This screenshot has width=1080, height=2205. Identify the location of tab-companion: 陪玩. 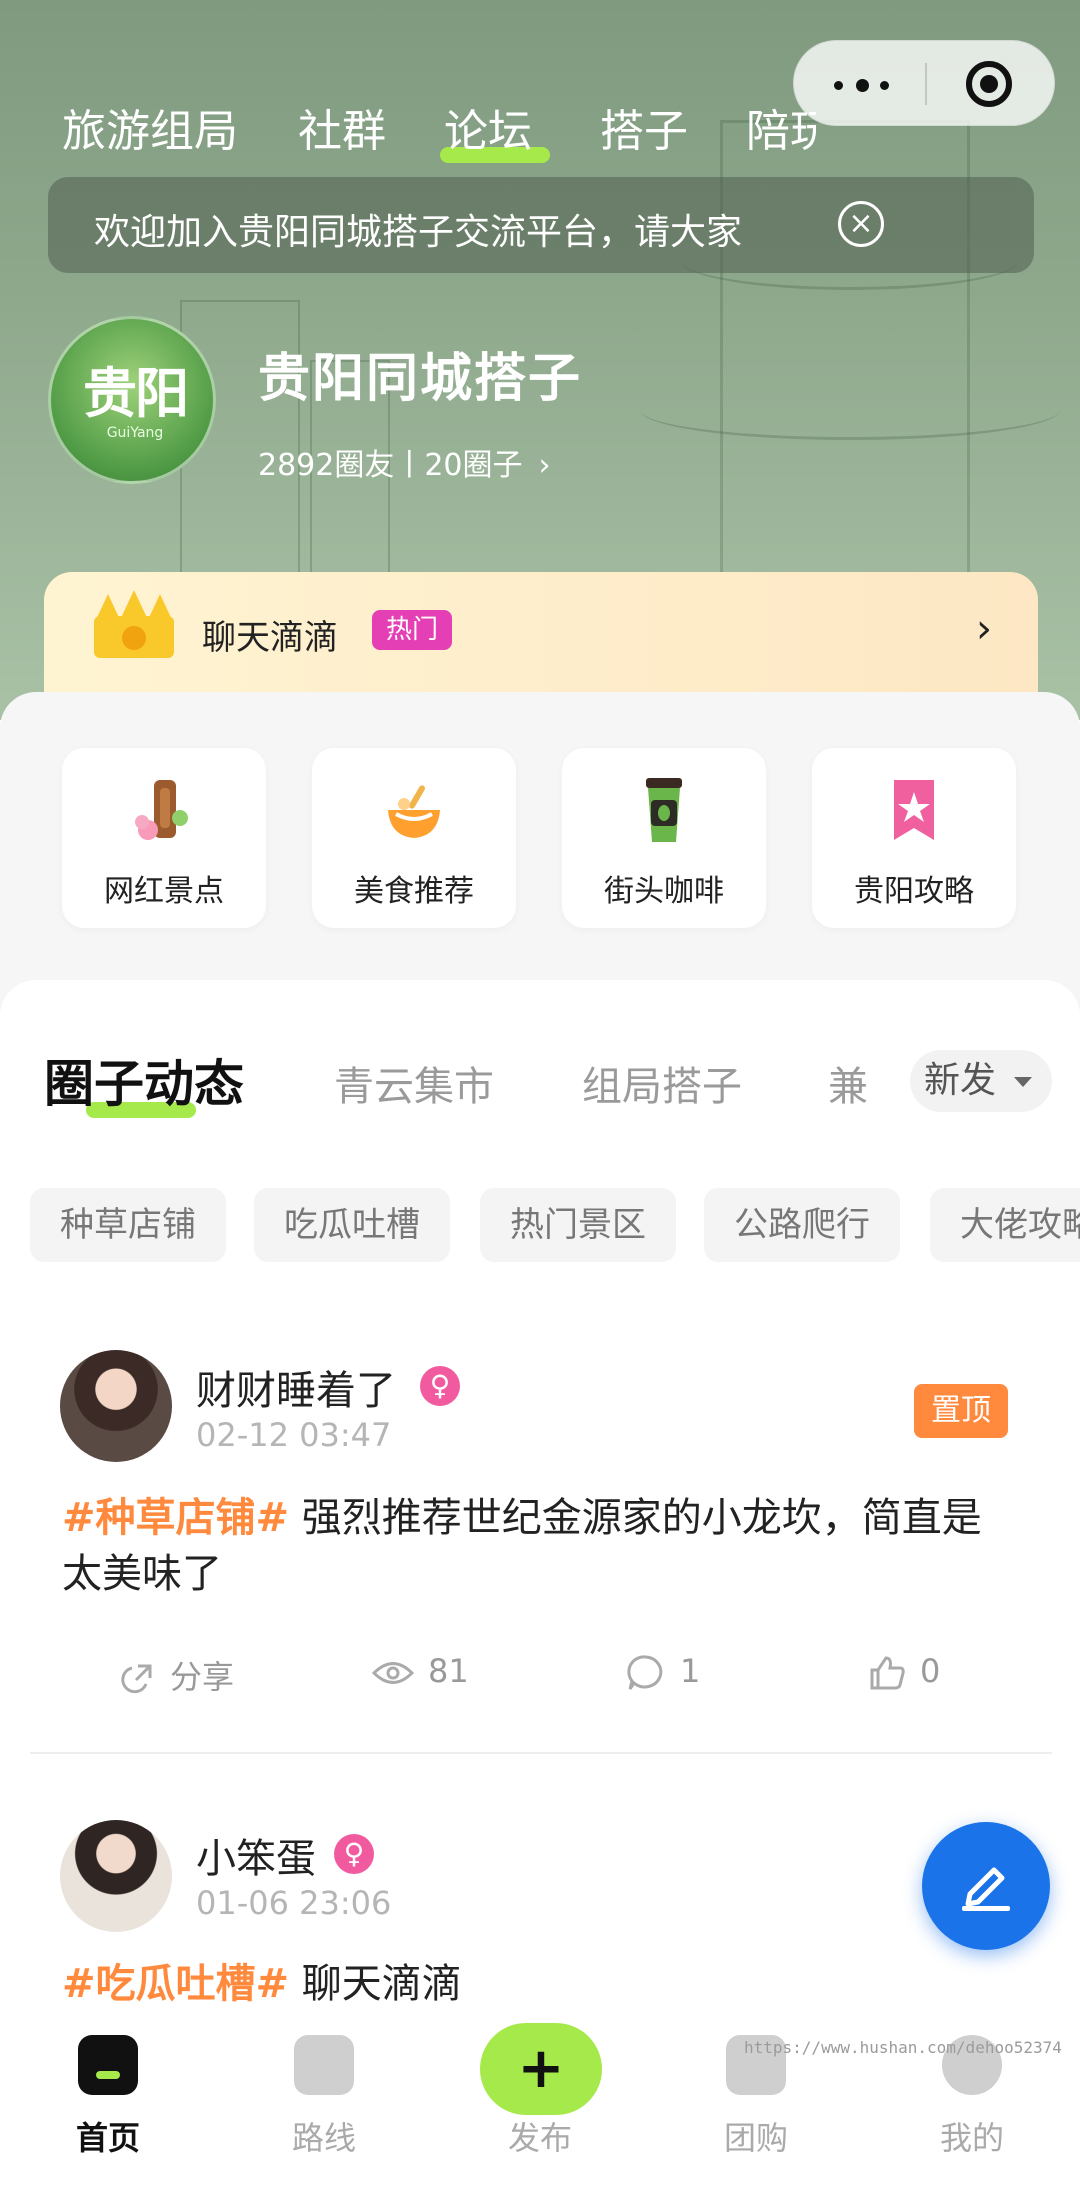
(781, 127).